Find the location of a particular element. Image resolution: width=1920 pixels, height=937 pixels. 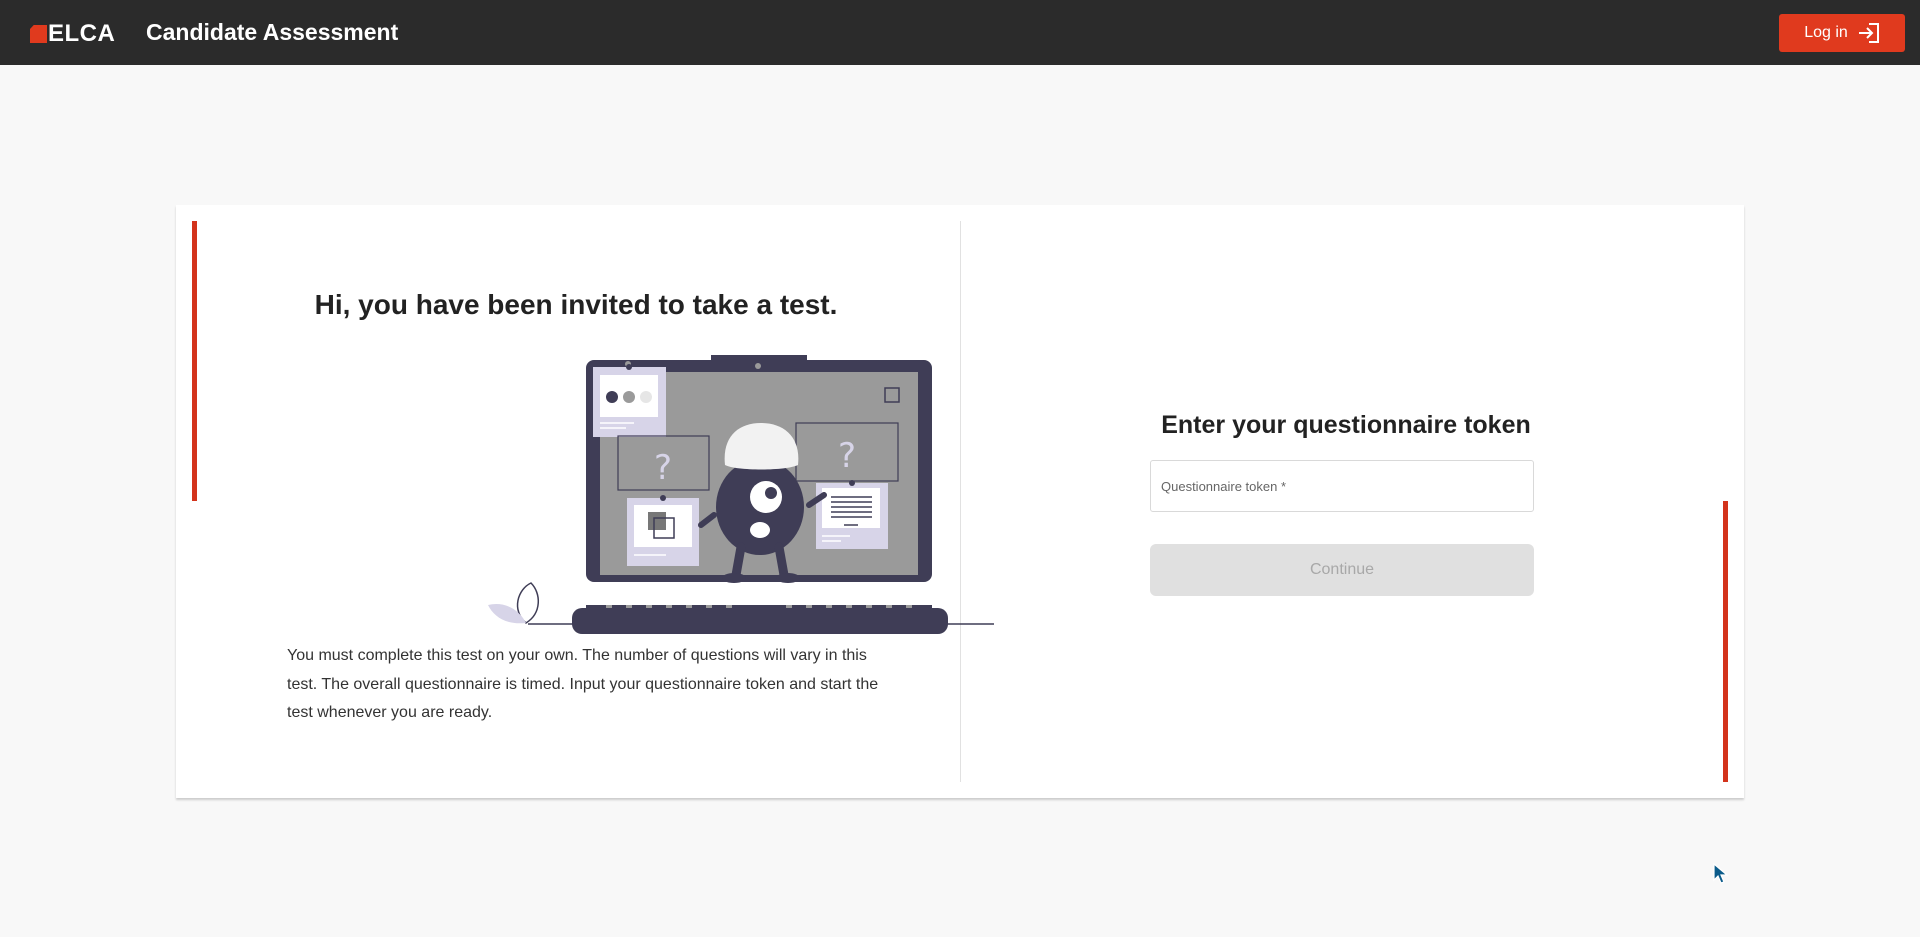

login-arrow-icon is located at coordinates (1868, 33).